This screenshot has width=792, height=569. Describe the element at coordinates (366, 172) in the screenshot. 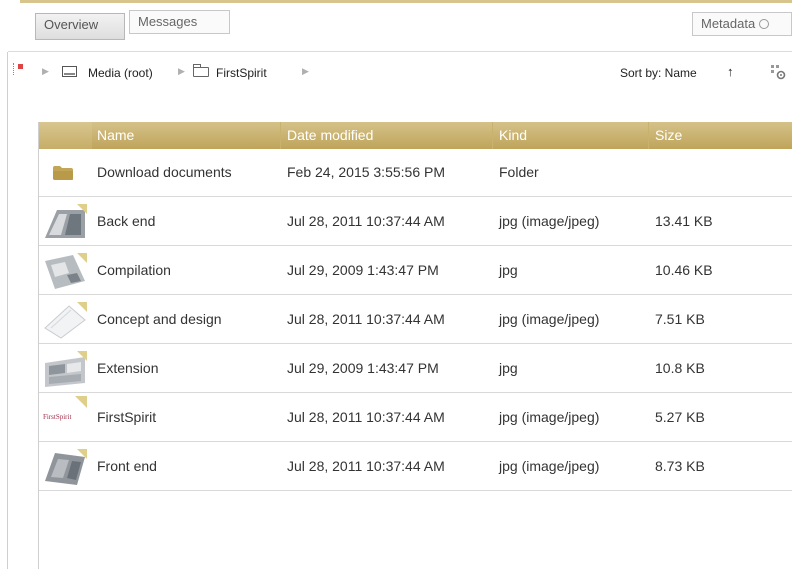

I see `file-date: Feb 24, 2015 3:55:56 PM` at that location.